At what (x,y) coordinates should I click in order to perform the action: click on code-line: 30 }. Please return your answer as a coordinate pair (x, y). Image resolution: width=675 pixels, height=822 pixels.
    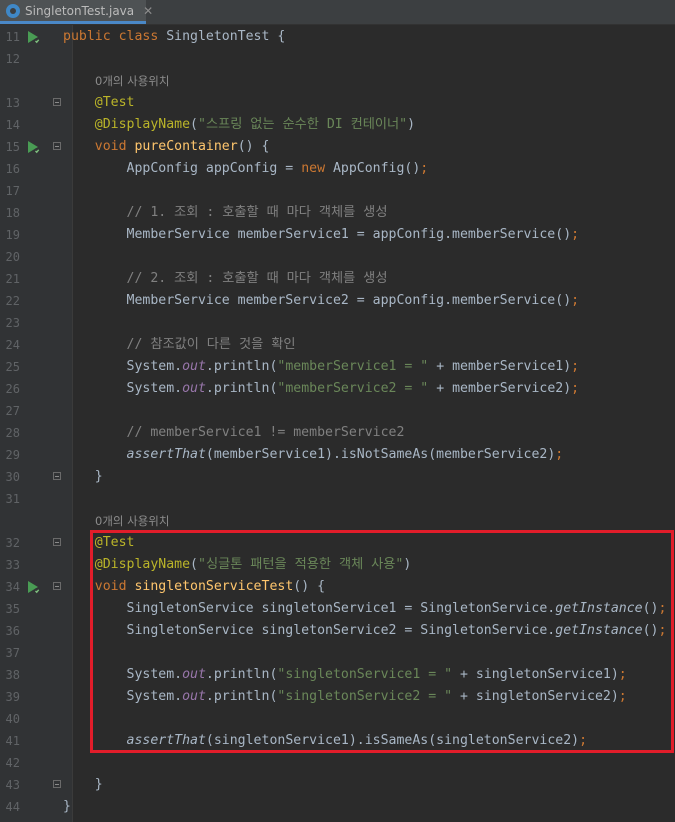
    Looking at the image, I should click on (337, 477).